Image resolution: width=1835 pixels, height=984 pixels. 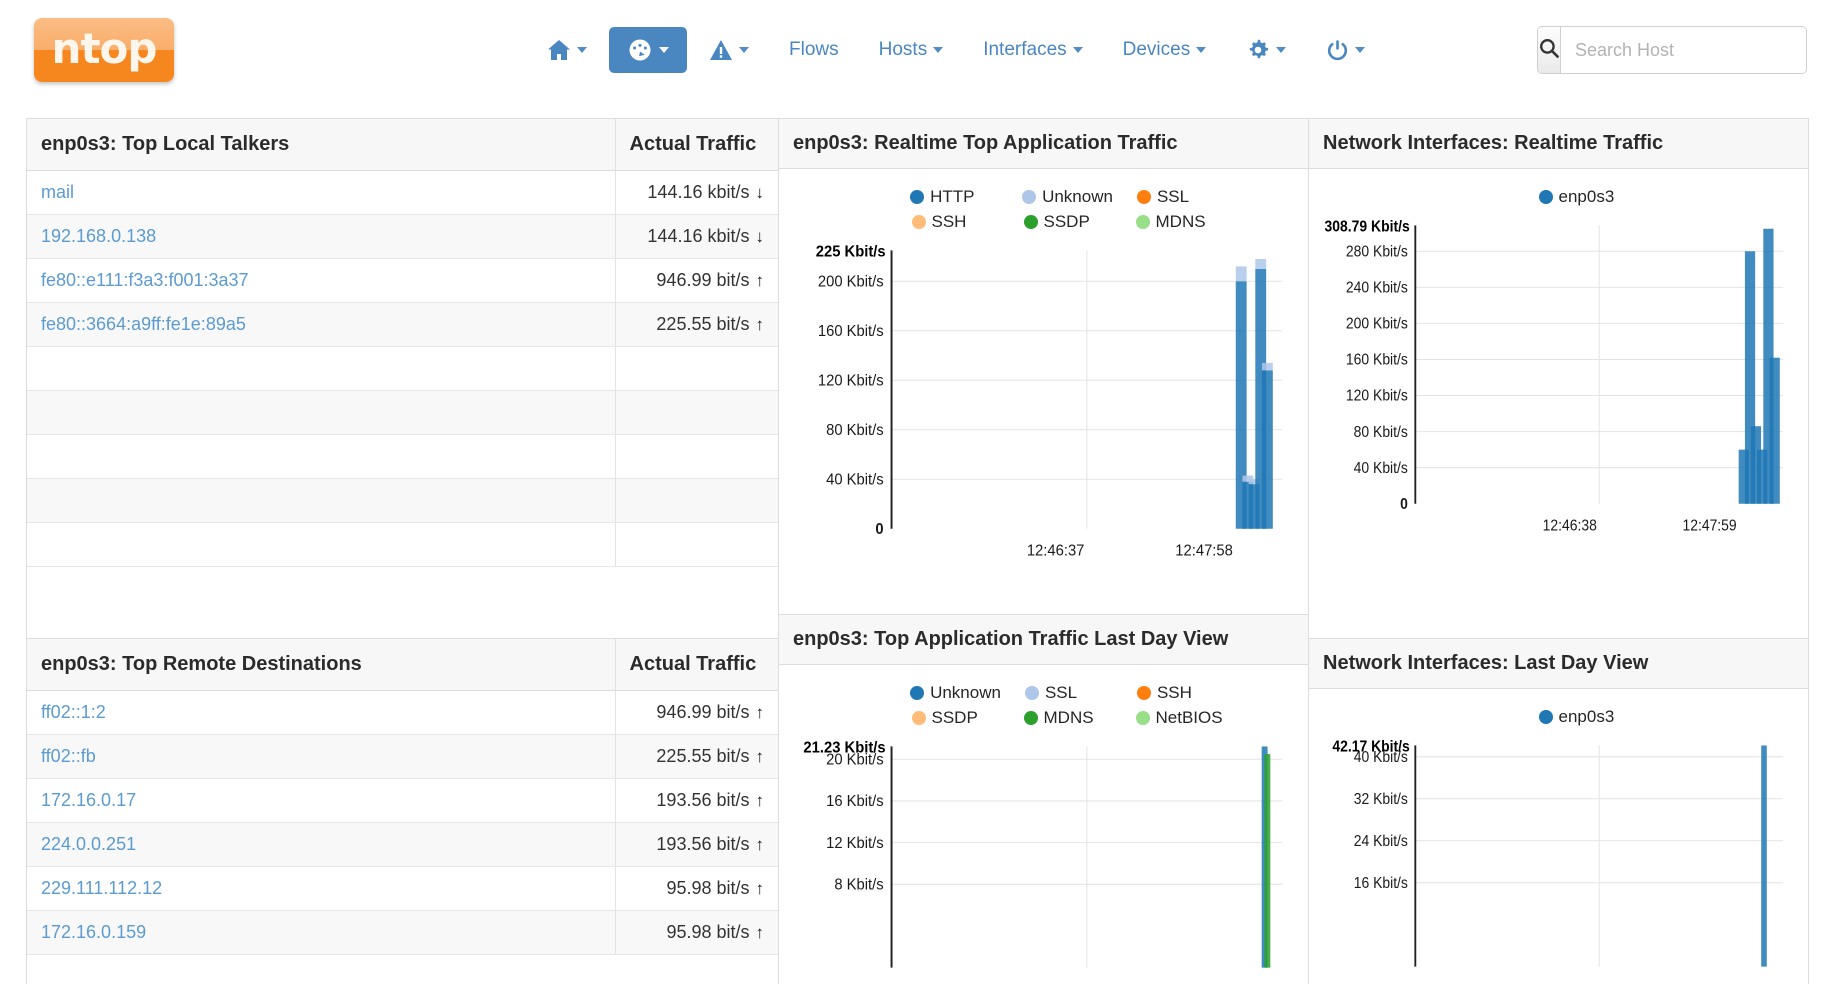 I want to click on host-link: 172.16.0.17, so click(x=88, y=800).